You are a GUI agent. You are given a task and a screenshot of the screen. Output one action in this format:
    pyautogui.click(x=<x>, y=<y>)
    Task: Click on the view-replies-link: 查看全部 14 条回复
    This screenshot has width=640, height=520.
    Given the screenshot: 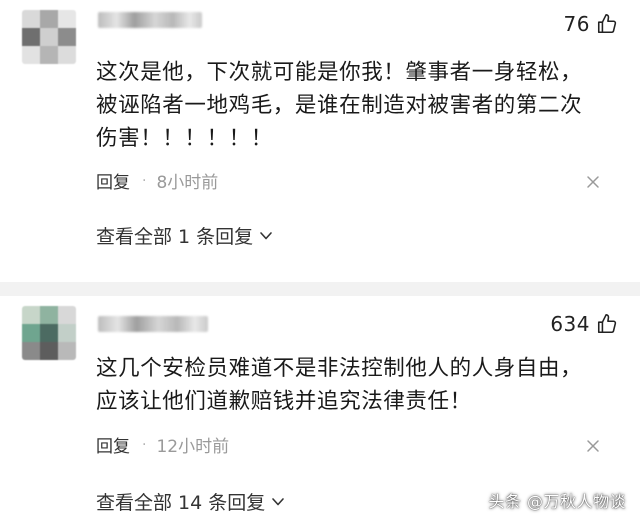 What is the action you would take?
    pyautogui.click(x=190, y=501)
    